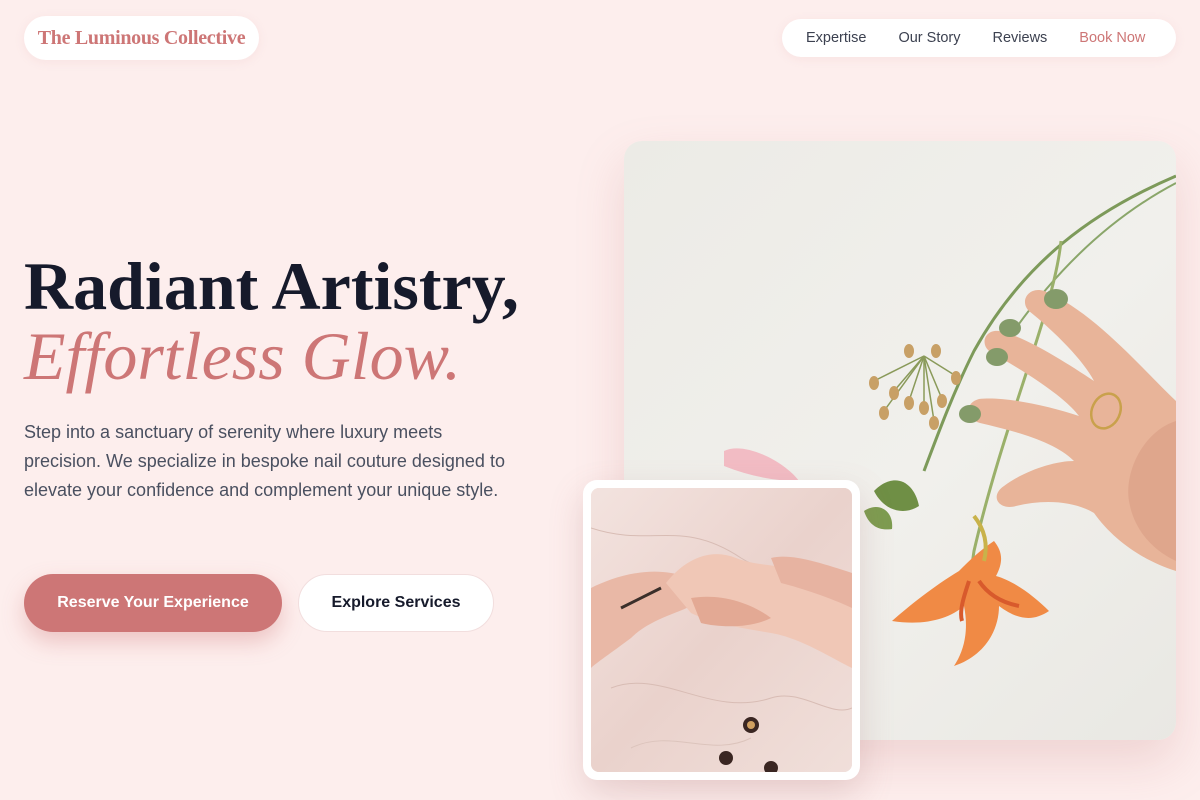  What do you see at coordinates (929, 38) in the screenshot?
I see `nav-link-our-story: Our Story` at bounding box center [929, 38].